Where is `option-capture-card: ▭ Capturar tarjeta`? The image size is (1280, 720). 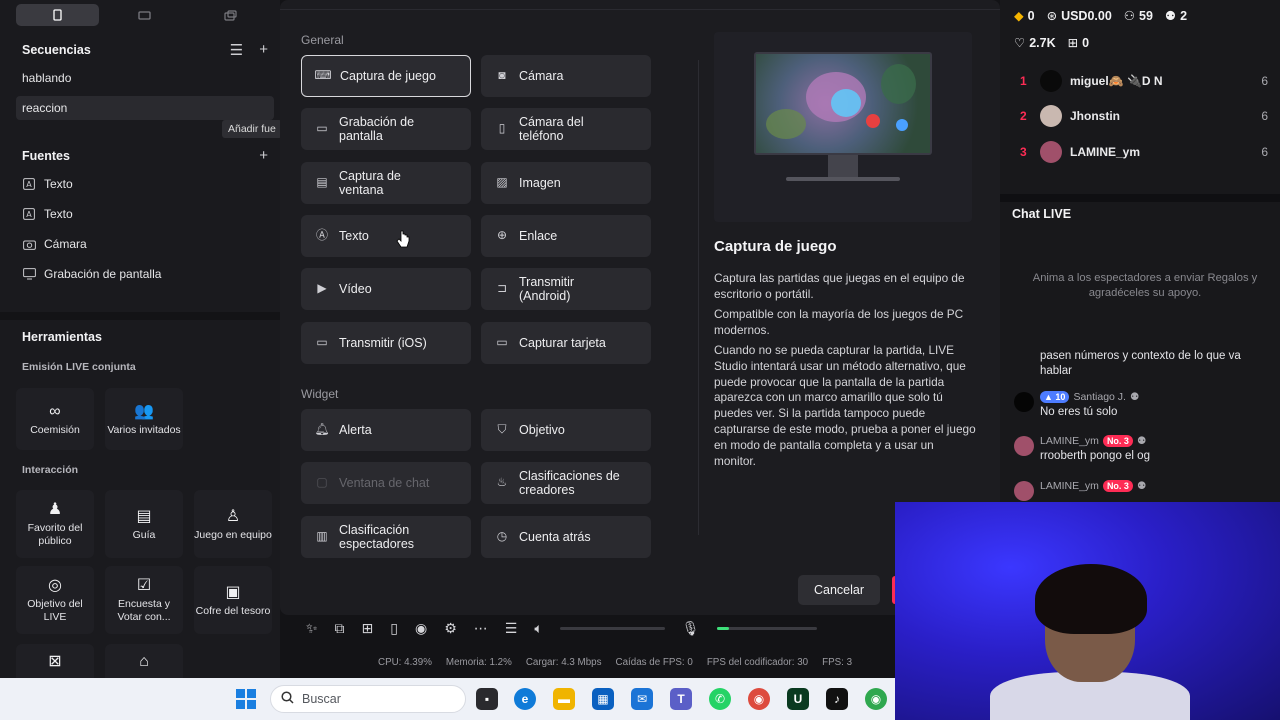
option-capture-card: ▭ Capturar tarjeta is located at coordinates (566, 343).